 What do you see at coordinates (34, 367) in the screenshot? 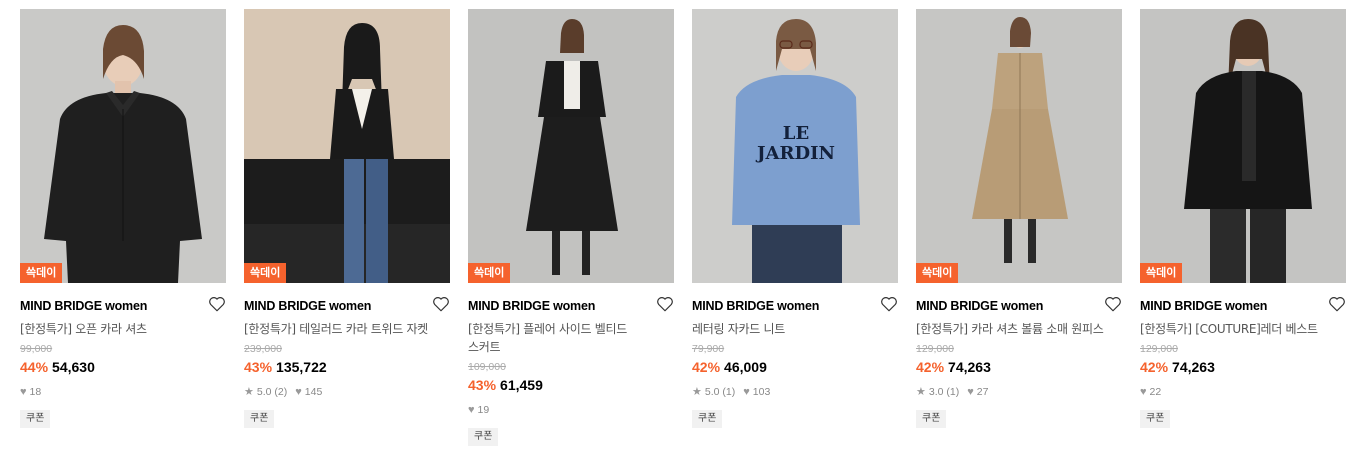
I see `discount-rate: 44%` at bounding box center [34, 367].